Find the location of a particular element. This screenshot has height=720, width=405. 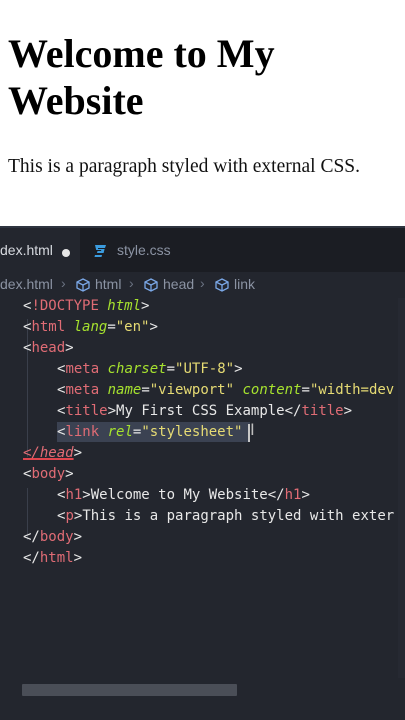

code-line: </head> is located at coordinates (214, 453).